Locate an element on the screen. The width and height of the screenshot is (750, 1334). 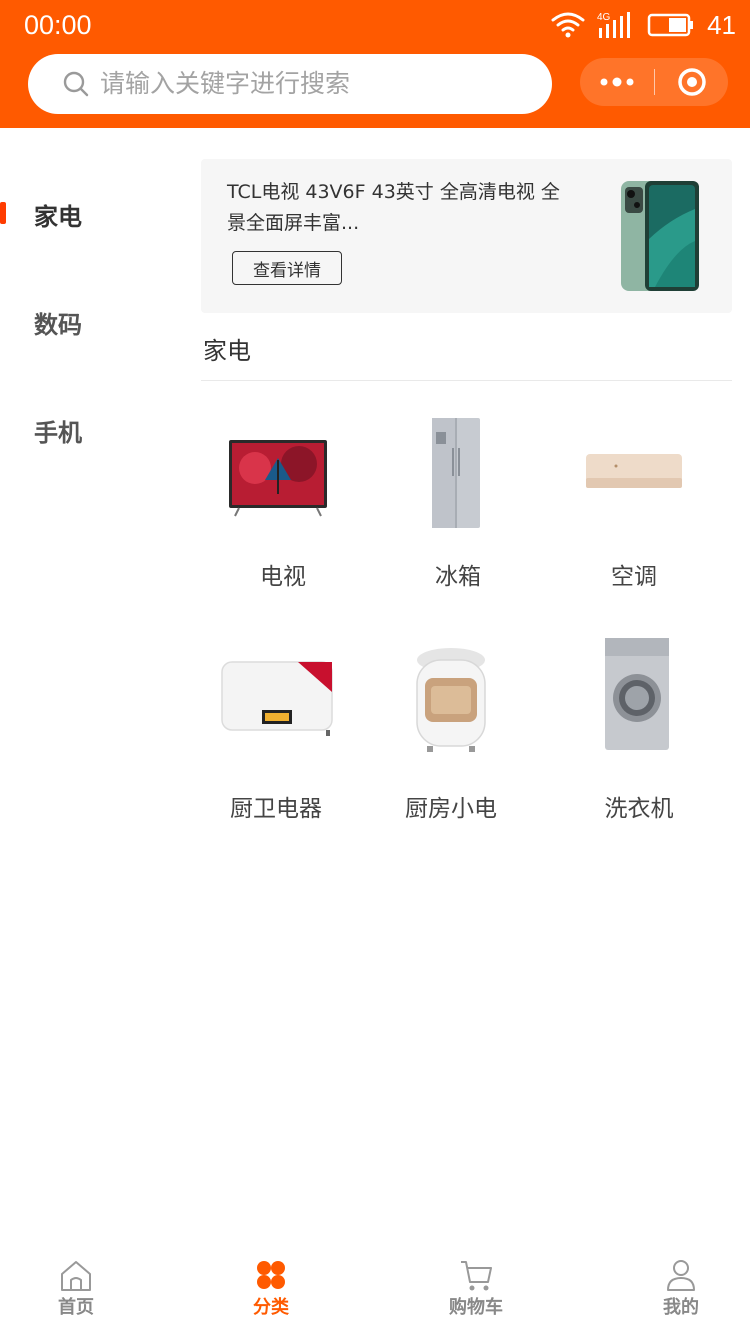
active-indicator is located at coordinates (3, 213).